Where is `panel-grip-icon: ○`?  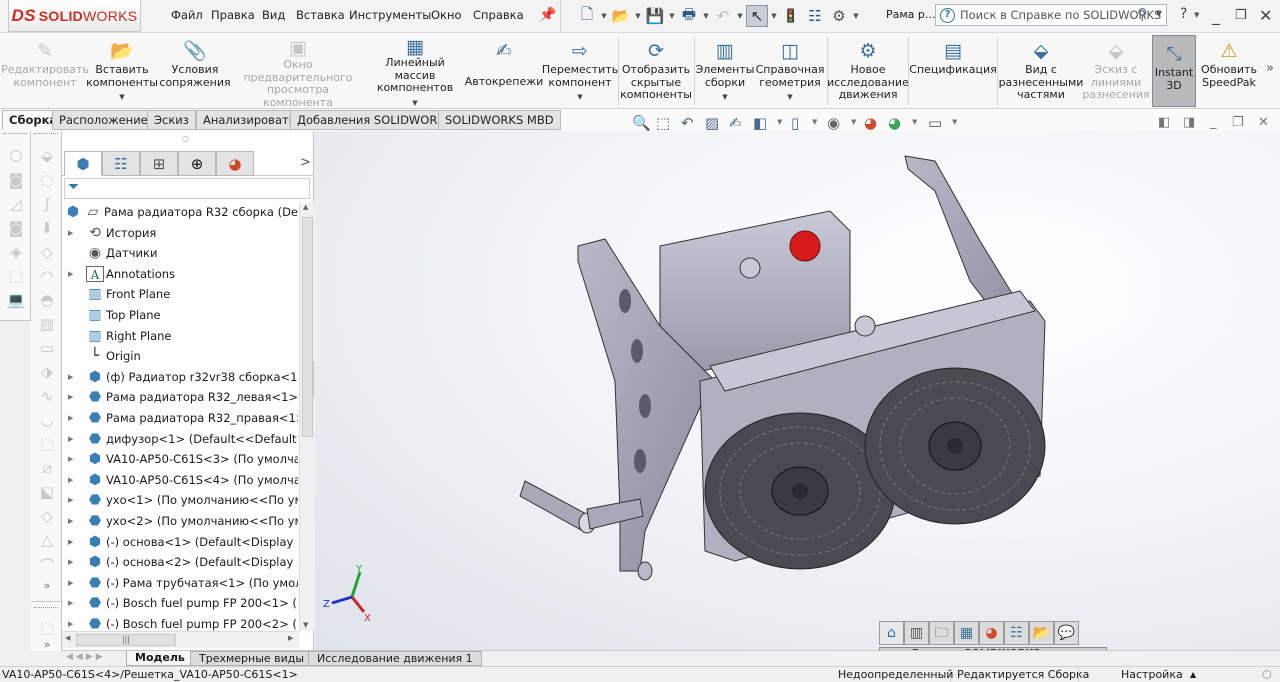 panel-grip-icon: ○ is located at coordinates (185, 138).